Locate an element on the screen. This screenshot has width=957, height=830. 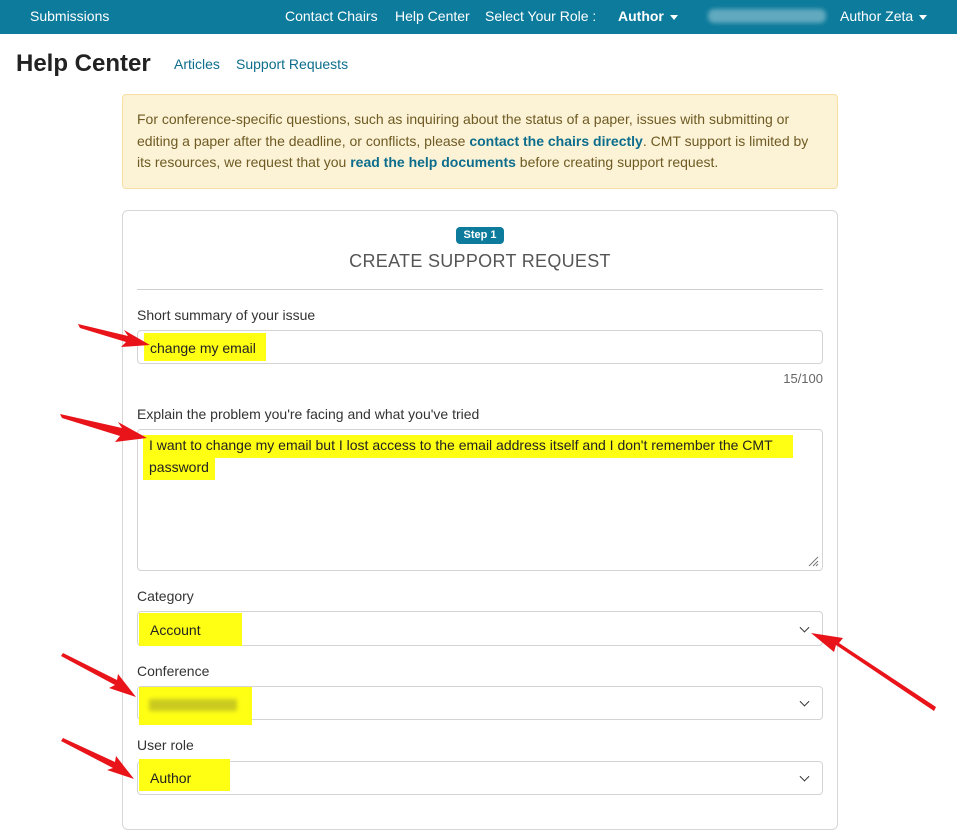
summary-char-counter: 15/100 is located at coordinates (803, 378).